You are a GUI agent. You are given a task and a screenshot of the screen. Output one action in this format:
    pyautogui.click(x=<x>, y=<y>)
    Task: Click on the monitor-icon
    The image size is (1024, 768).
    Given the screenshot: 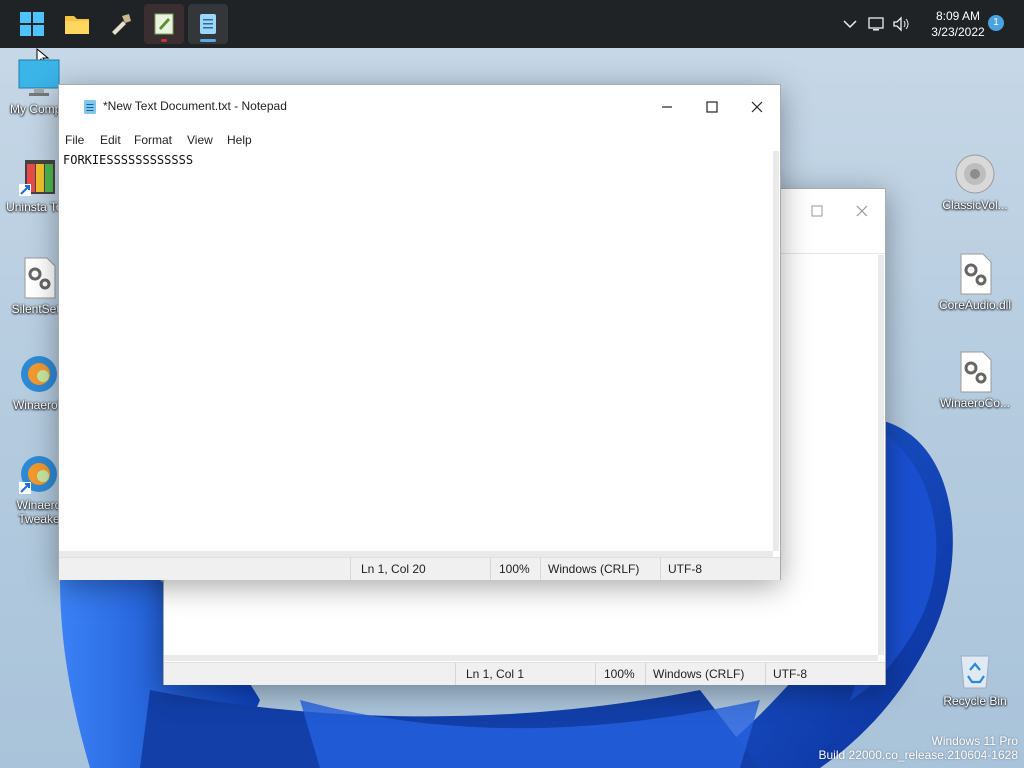 What is the action you would take?
    pyautogui.click(x=39, y=78)
    